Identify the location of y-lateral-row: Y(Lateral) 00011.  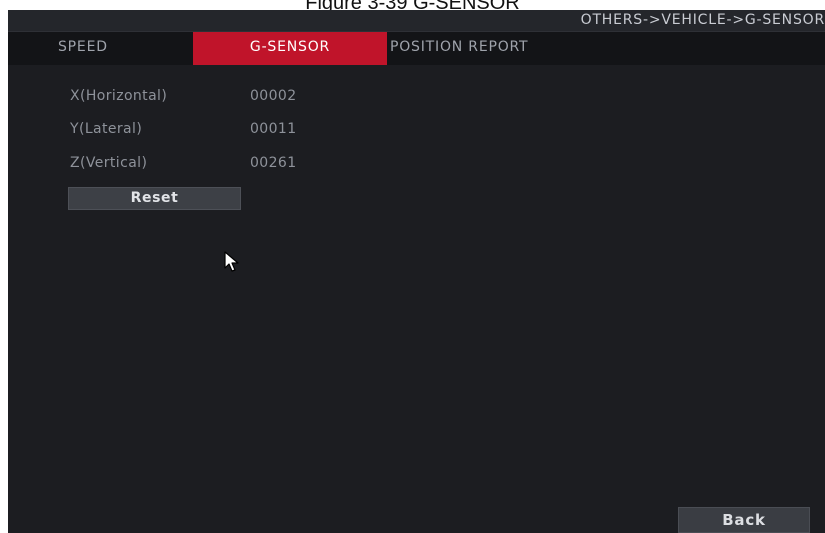
(183, 131).